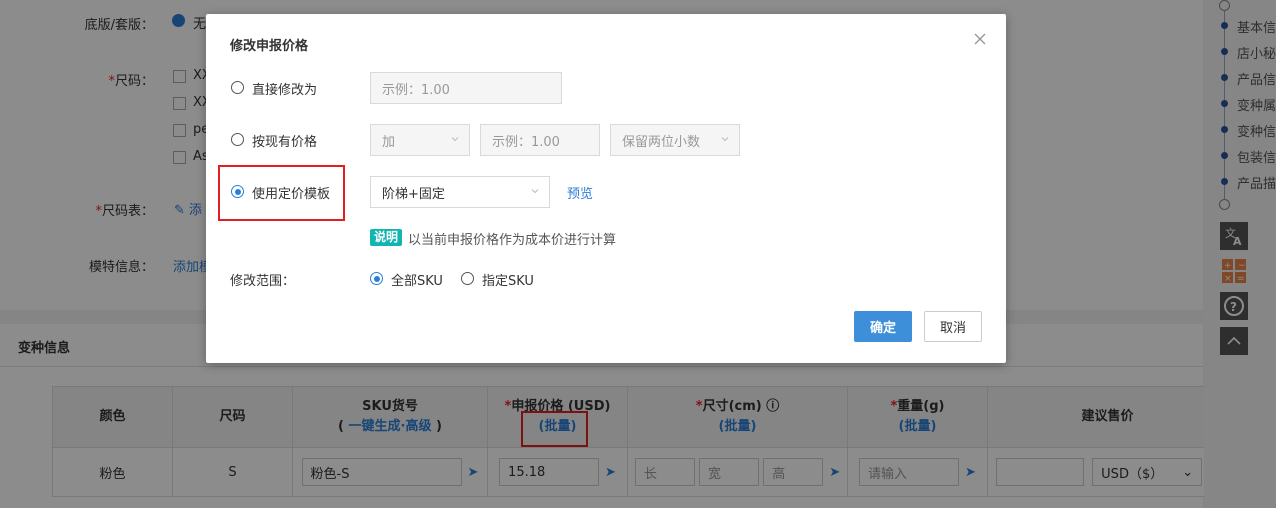  I want to click on radio-existing, so click(237, 139).